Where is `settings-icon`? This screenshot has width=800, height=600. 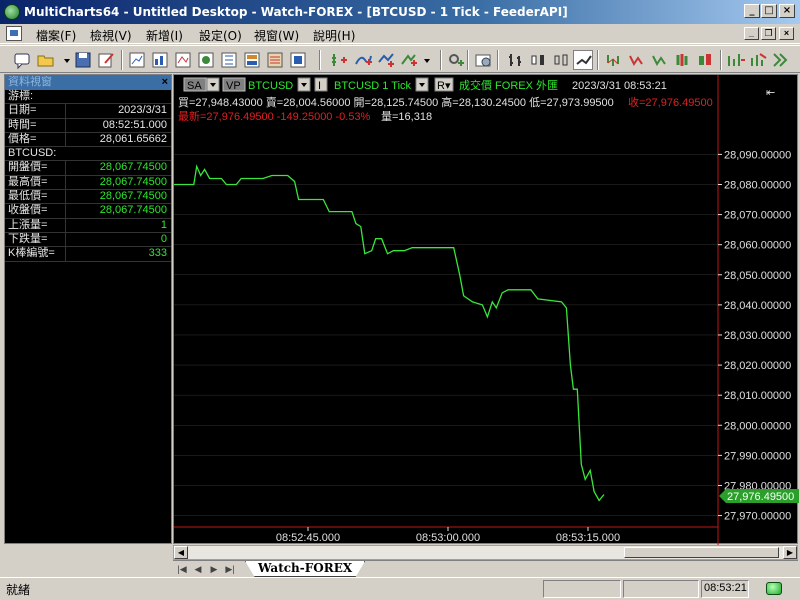
settings-icon is located at coordinates (483, 60).